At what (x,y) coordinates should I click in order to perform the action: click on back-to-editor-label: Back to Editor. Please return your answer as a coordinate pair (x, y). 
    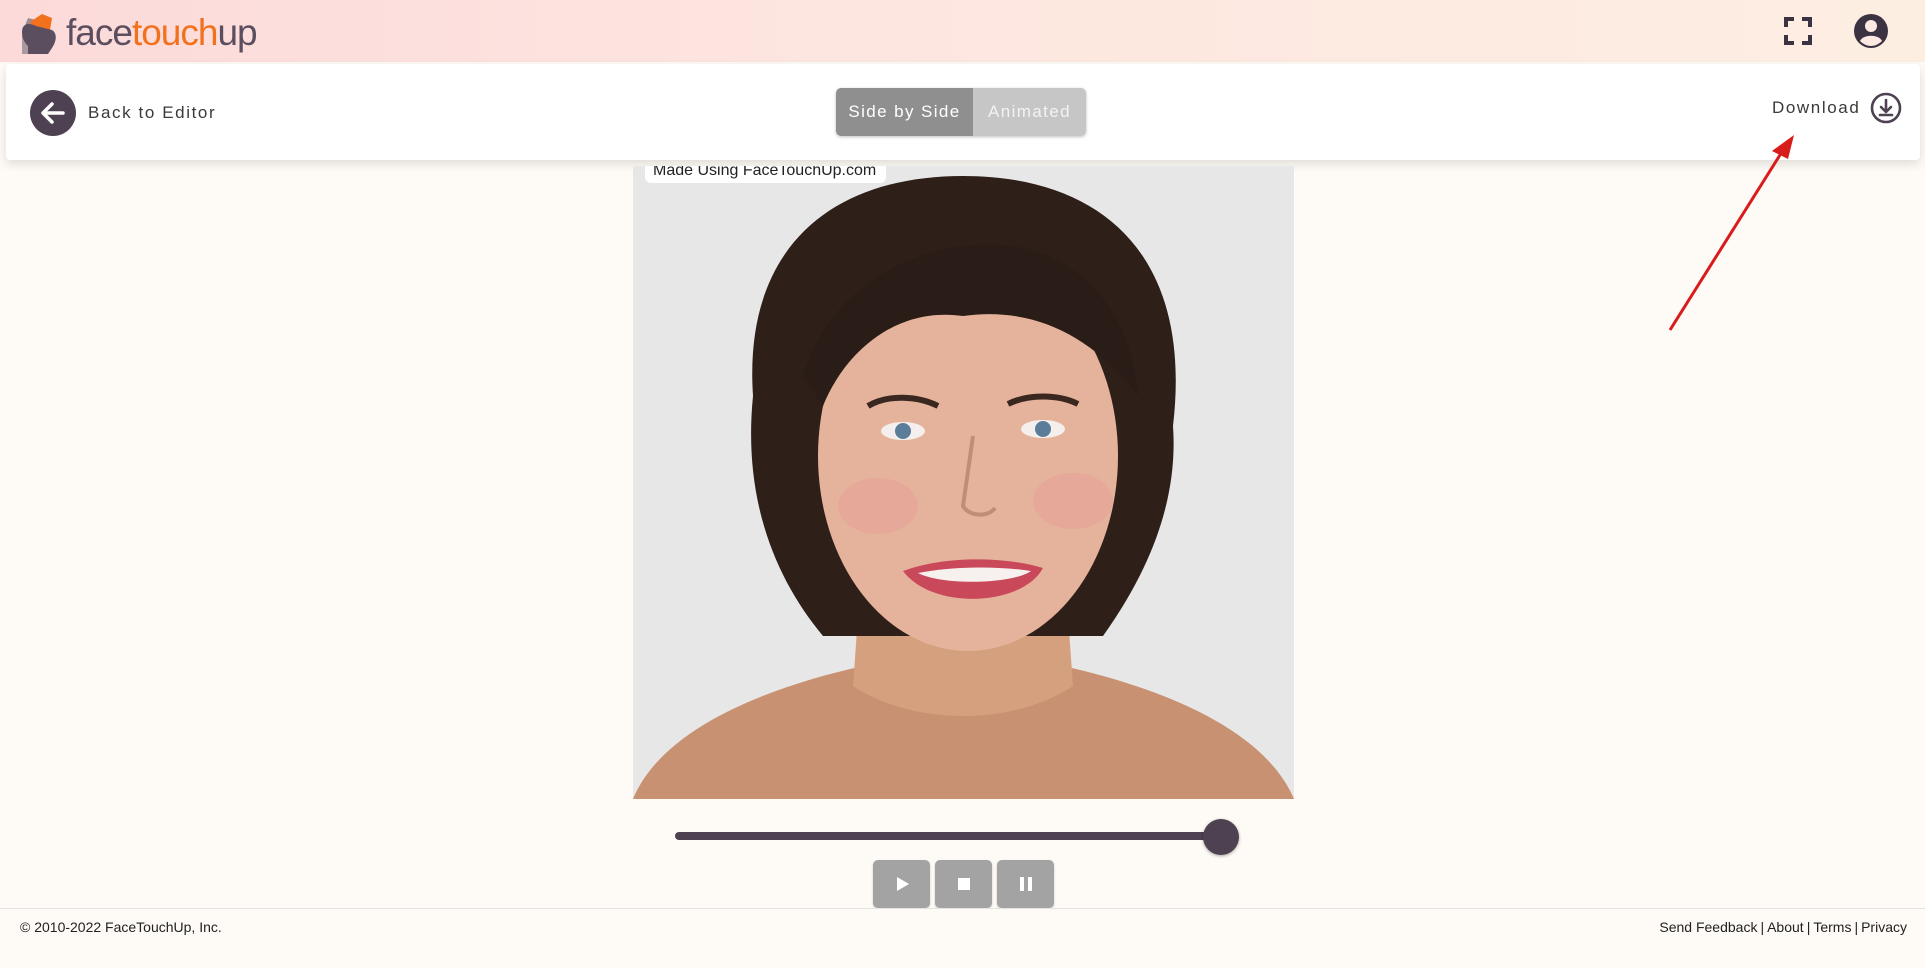
    Looking at the image, I should click on (152, 112).